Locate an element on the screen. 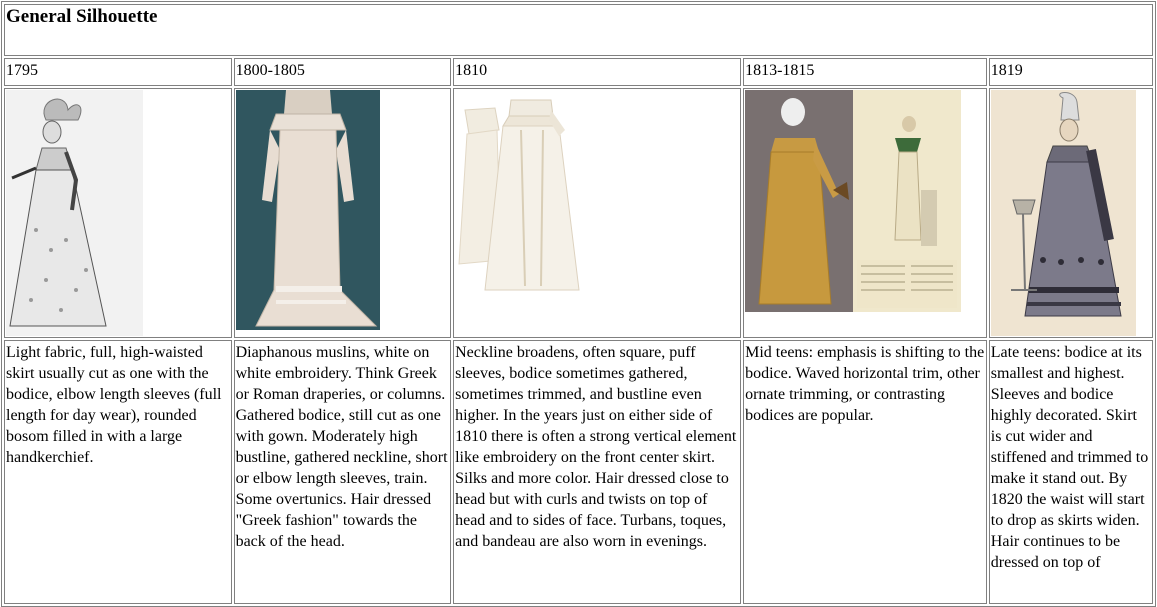 This screenshot has width=1157, height=607. white-gown-1810-image is located at coordinates (518, 192).